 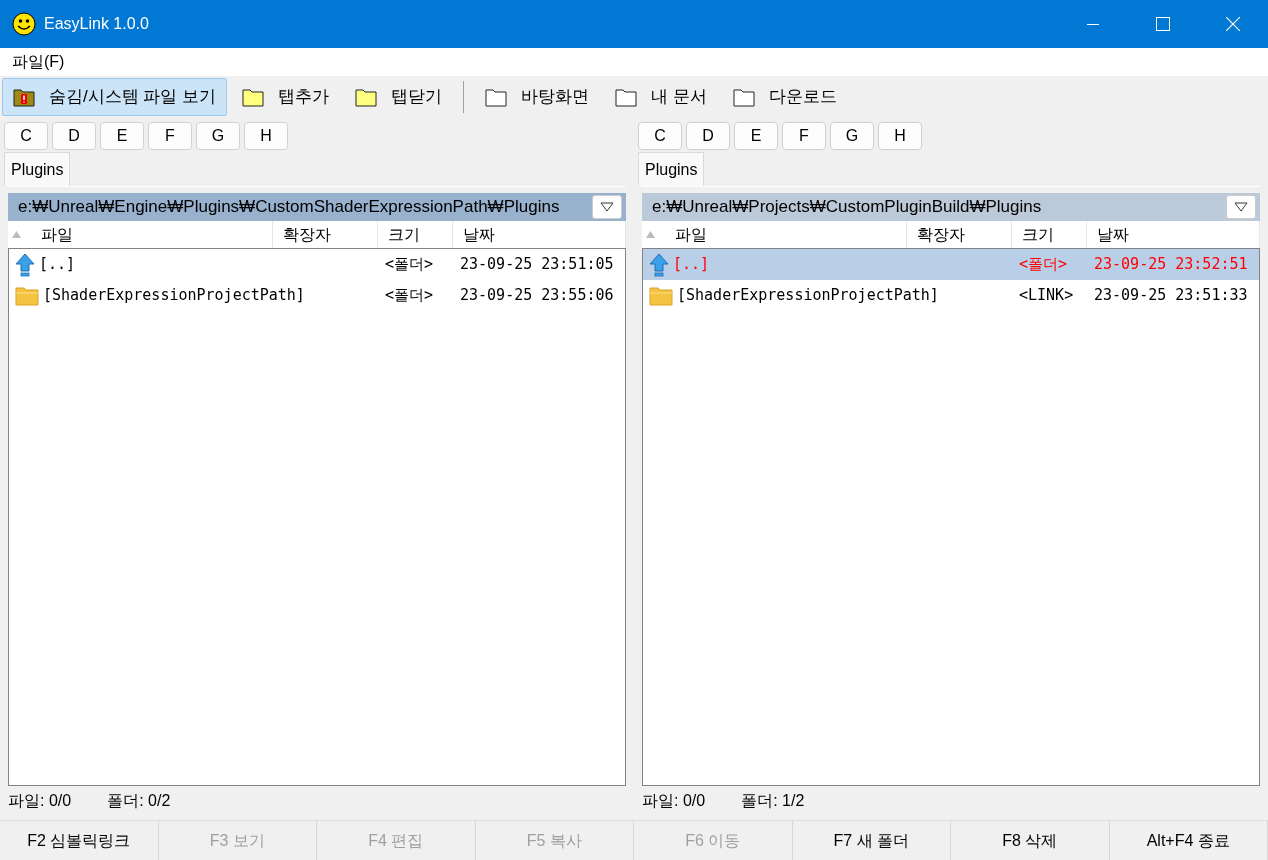 I want to click on path-text: e:₩Unreal₩Engine₩Plugins₩CustomShaderExpressionPath₩Plugins, so click(x=289, y=207).